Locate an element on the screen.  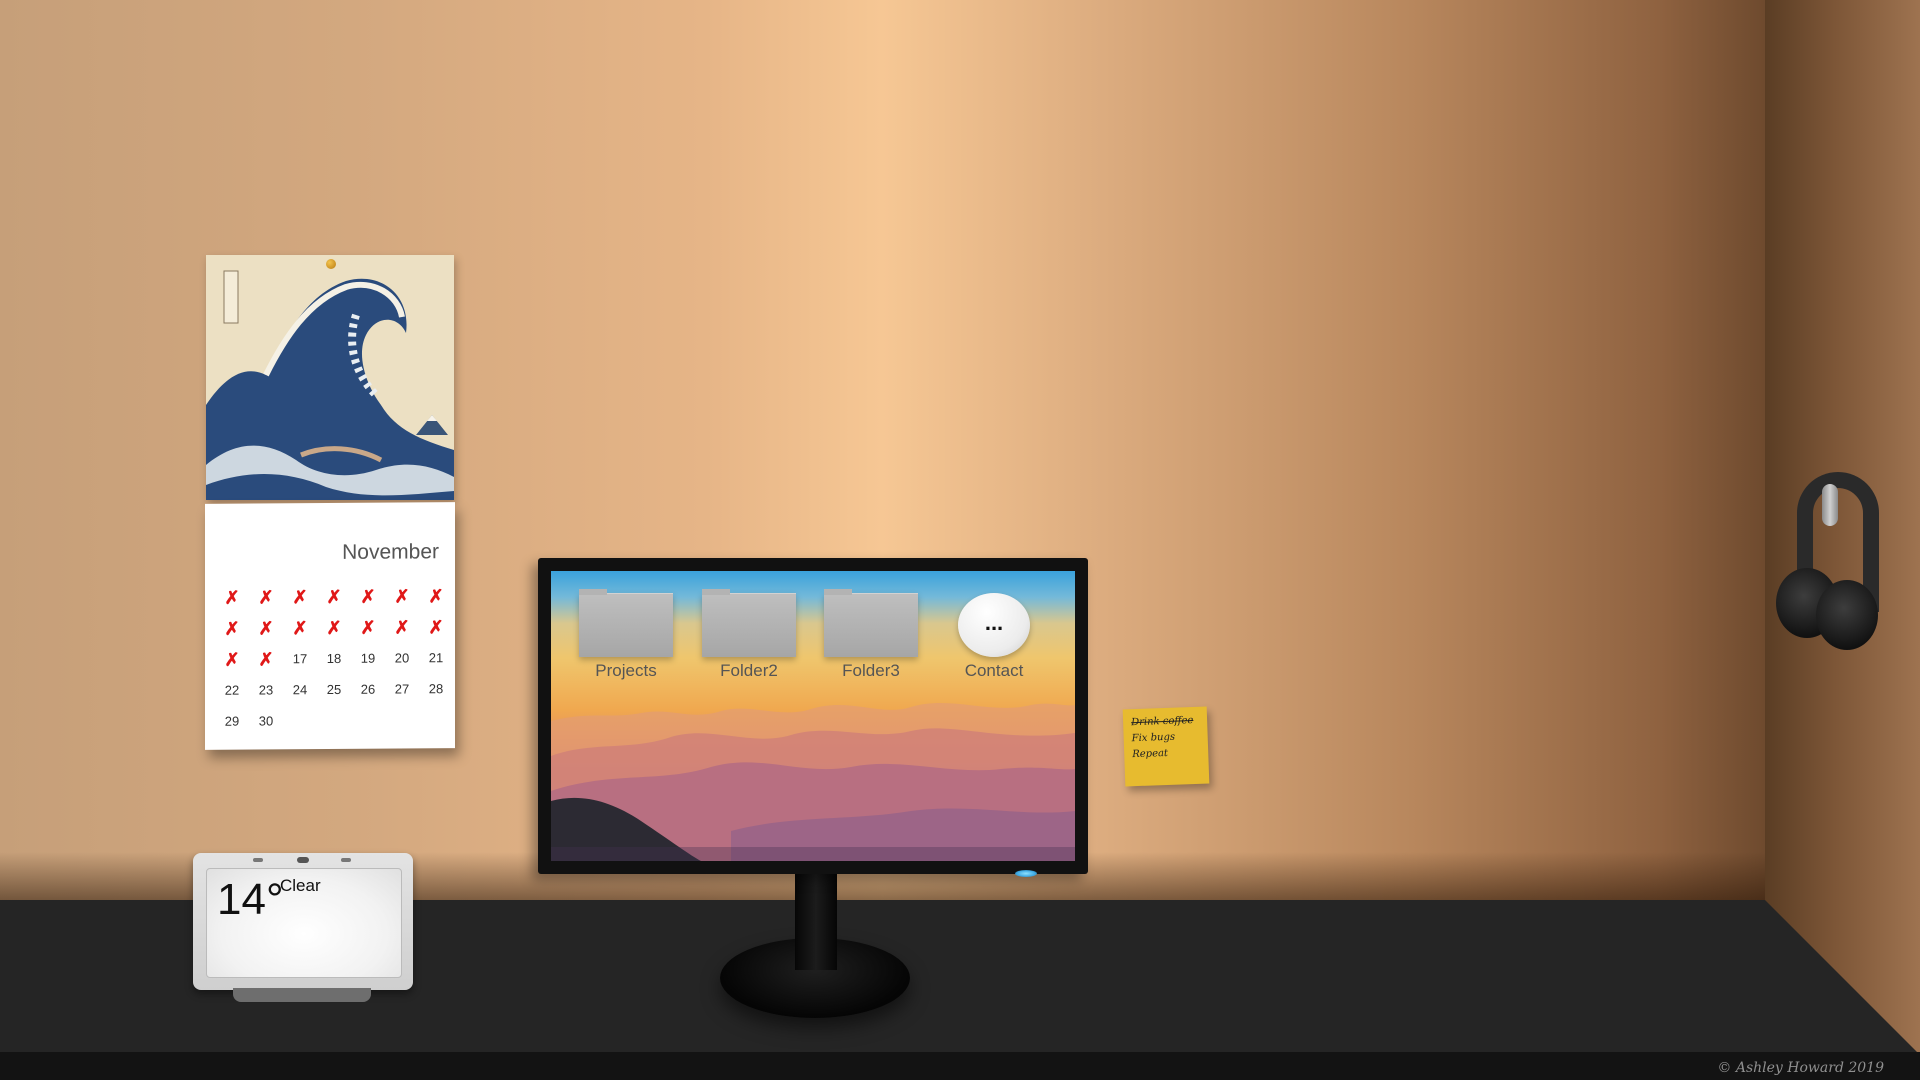
desktop-icon-label: Projects is located at coordinates (626, 670).